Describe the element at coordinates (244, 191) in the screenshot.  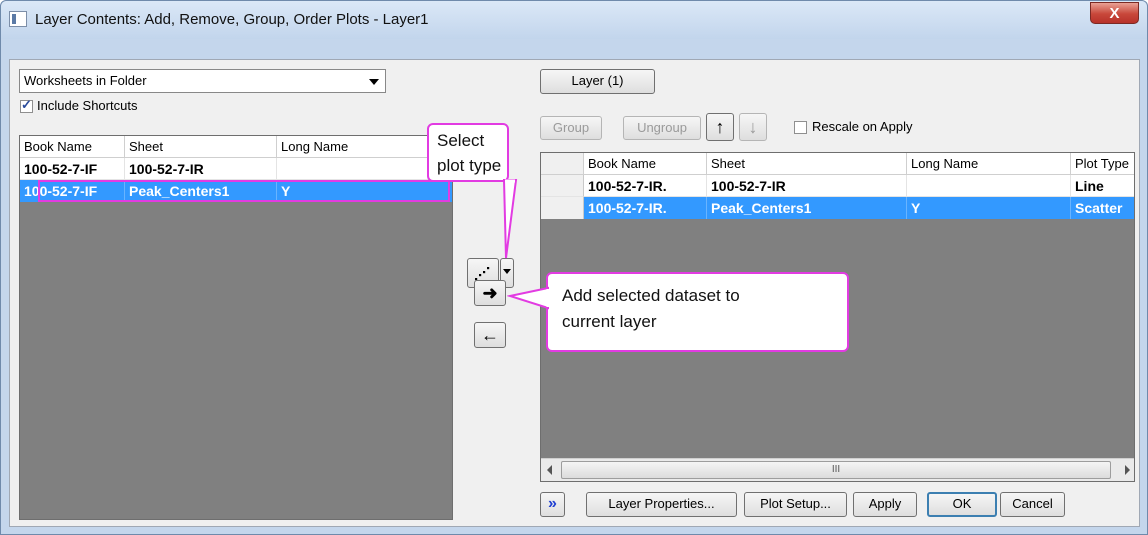
I see `selection-highlight-frame` at that location.